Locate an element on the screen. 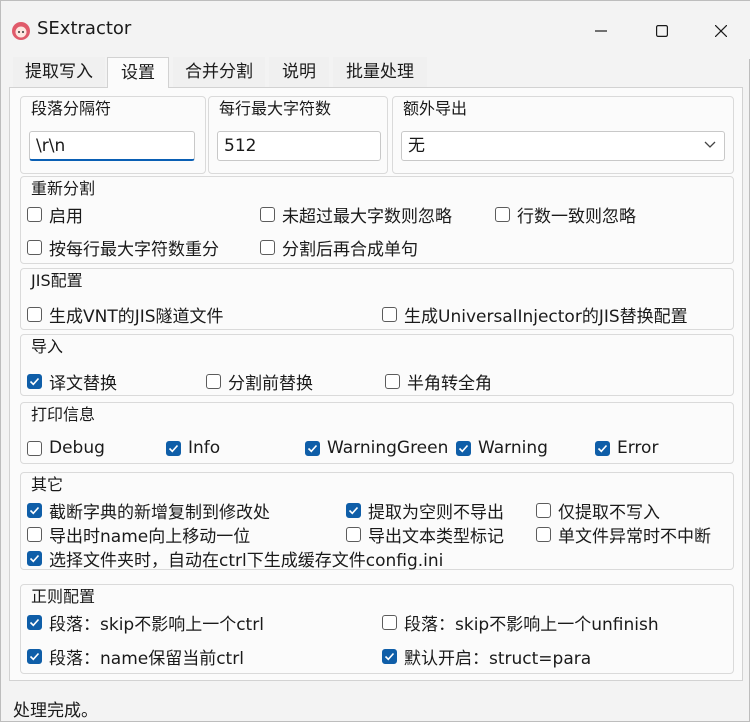  maximize-button is located at coordinates (662, 31).